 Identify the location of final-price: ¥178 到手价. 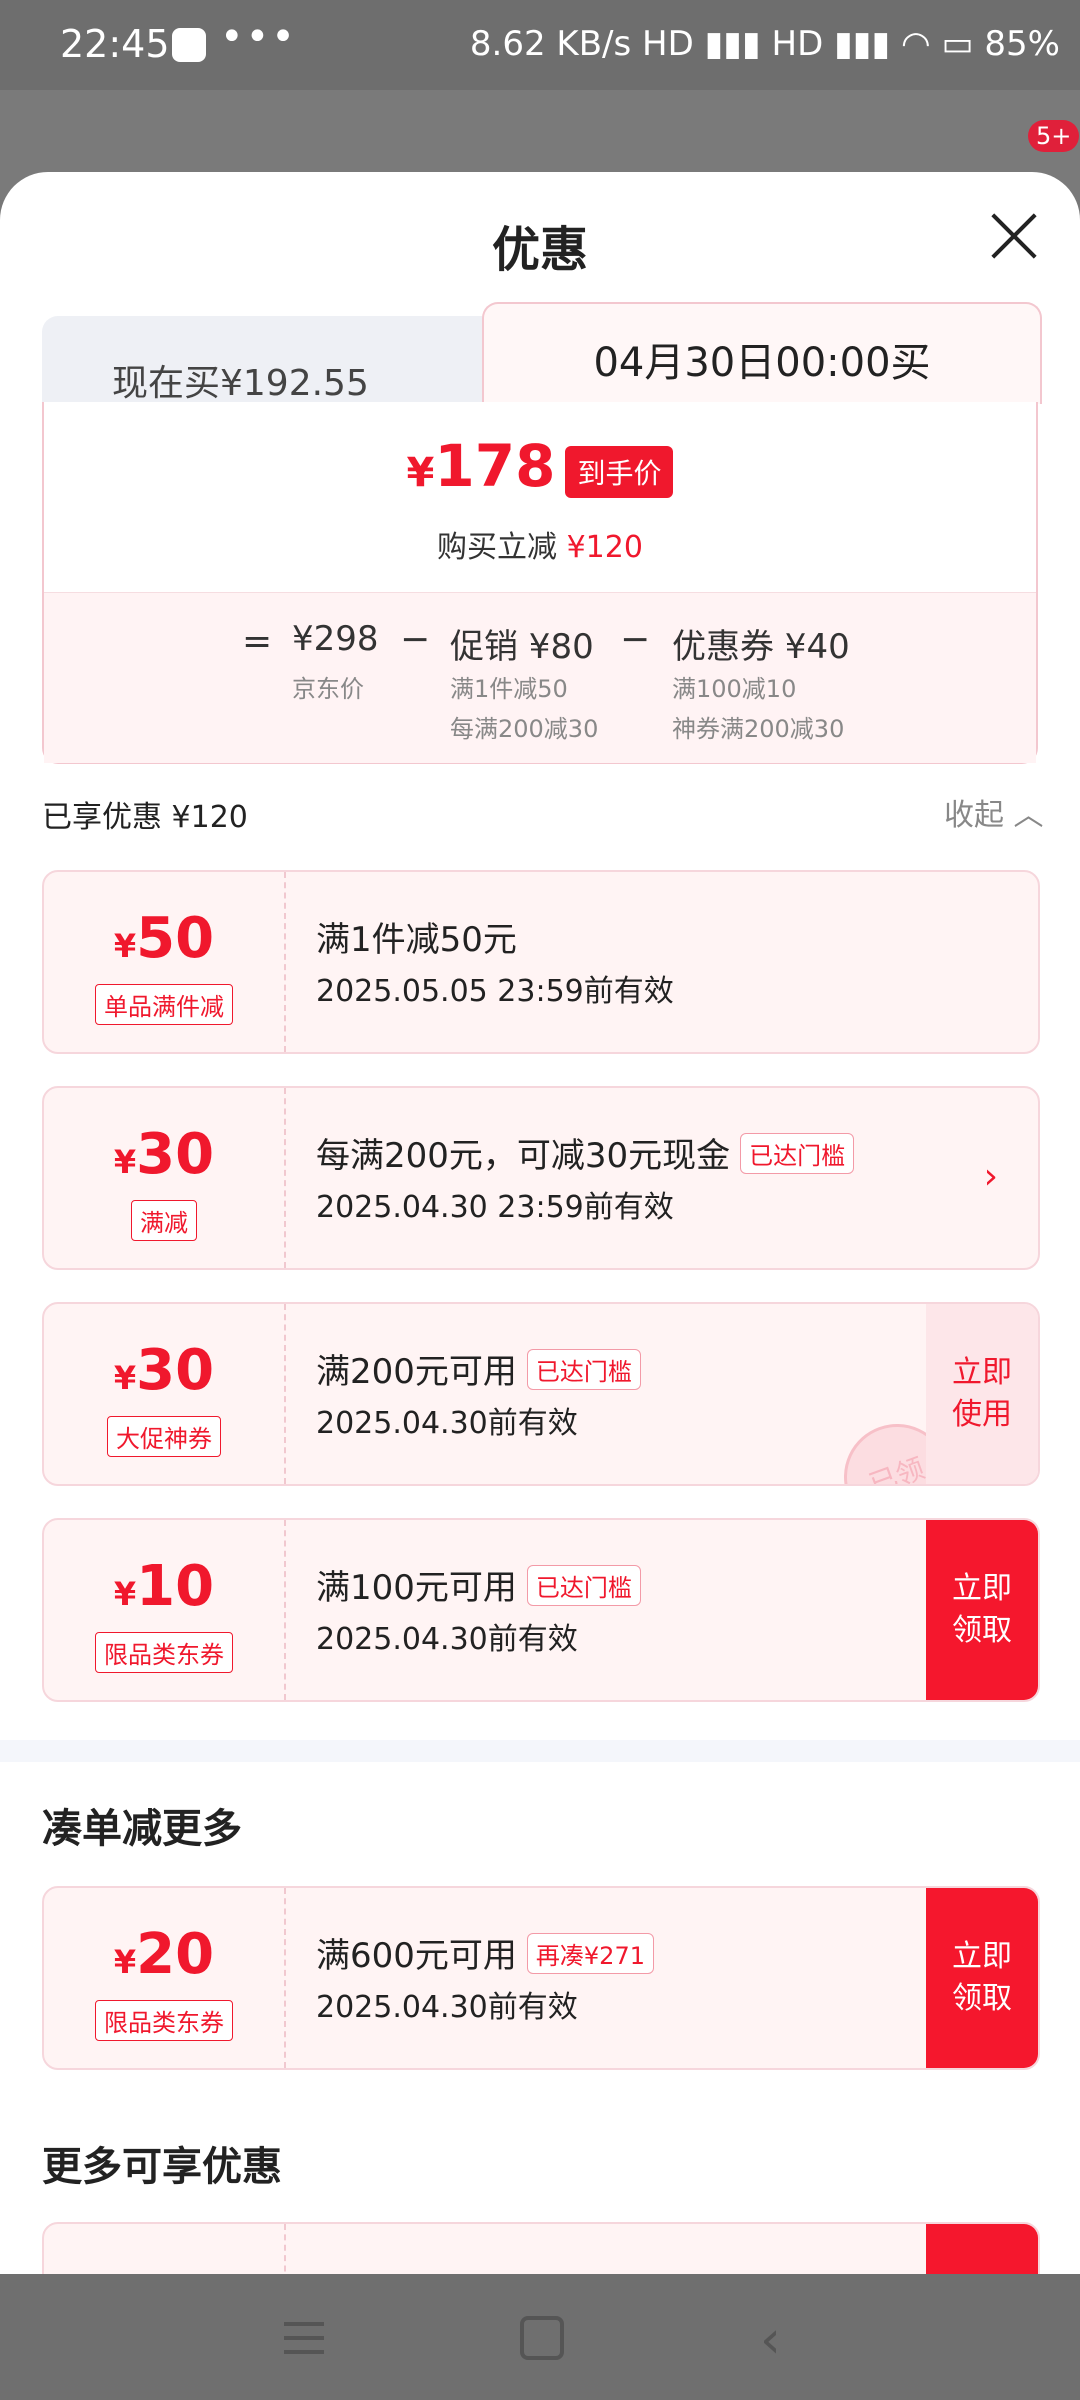
(540, 470).